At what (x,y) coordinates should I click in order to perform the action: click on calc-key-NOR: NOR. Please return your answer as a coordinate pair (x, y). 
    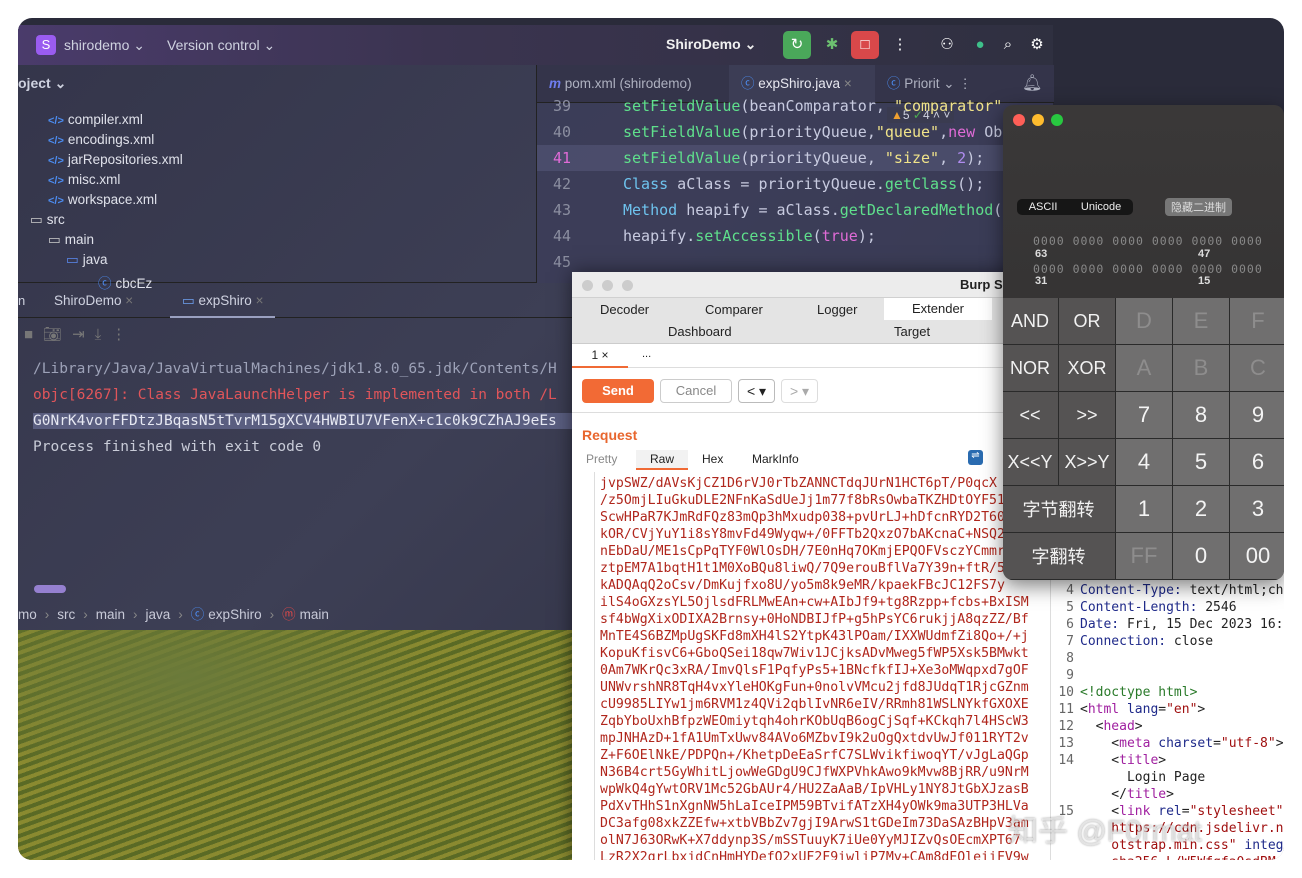
    Looking at the image, I should click on (1031, 368).